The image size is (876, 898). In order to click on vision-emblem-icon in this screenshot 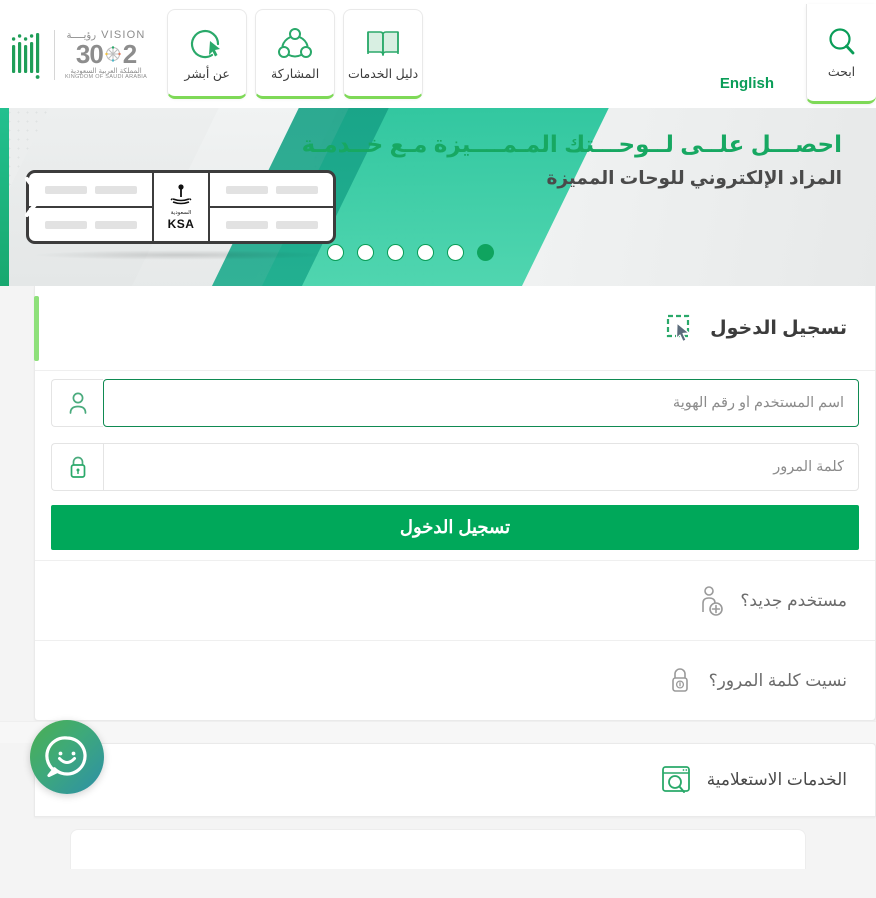, I will do `click(113, 54)`.